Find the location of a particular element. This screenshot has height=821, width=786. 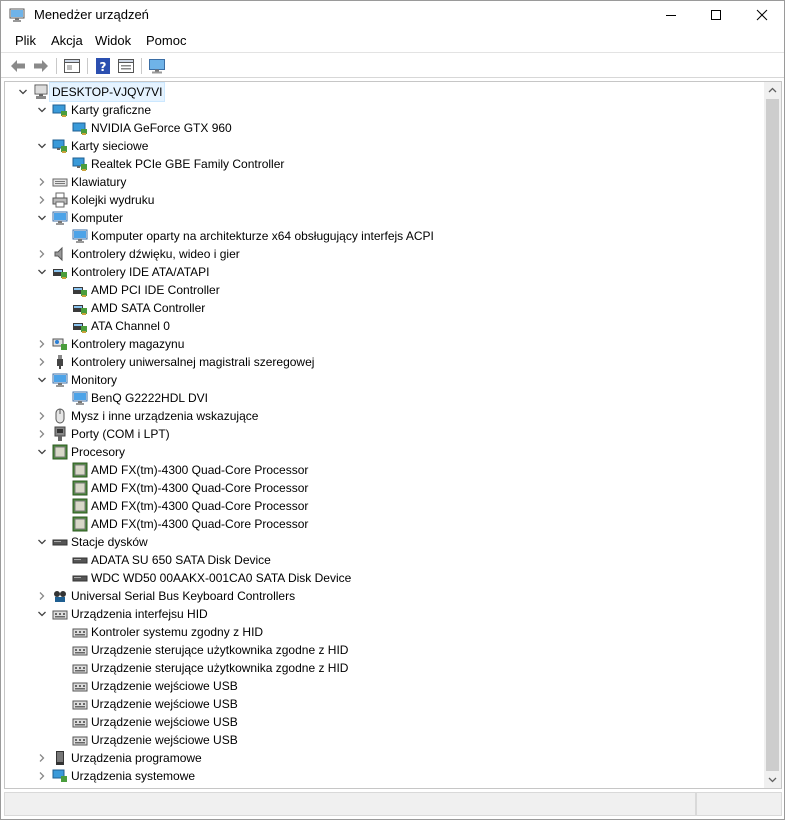

forward-arrow-icon is located at coordinates (41, 66).